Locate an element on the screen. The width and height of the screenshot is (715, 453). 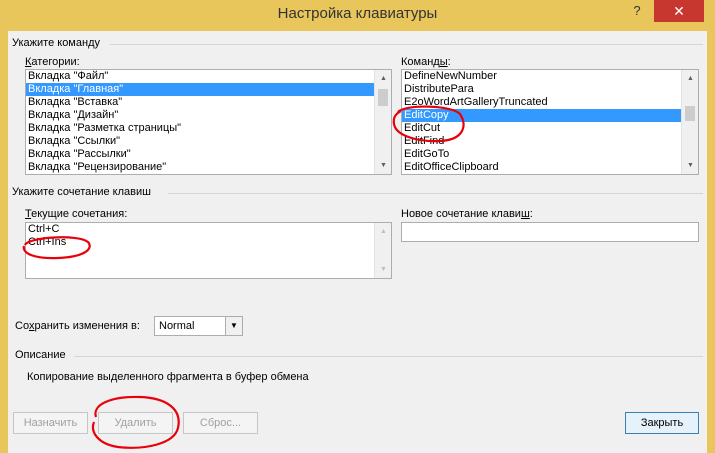
save-in-label: Сохранить изменения в: is located at coordinates (77, 326).